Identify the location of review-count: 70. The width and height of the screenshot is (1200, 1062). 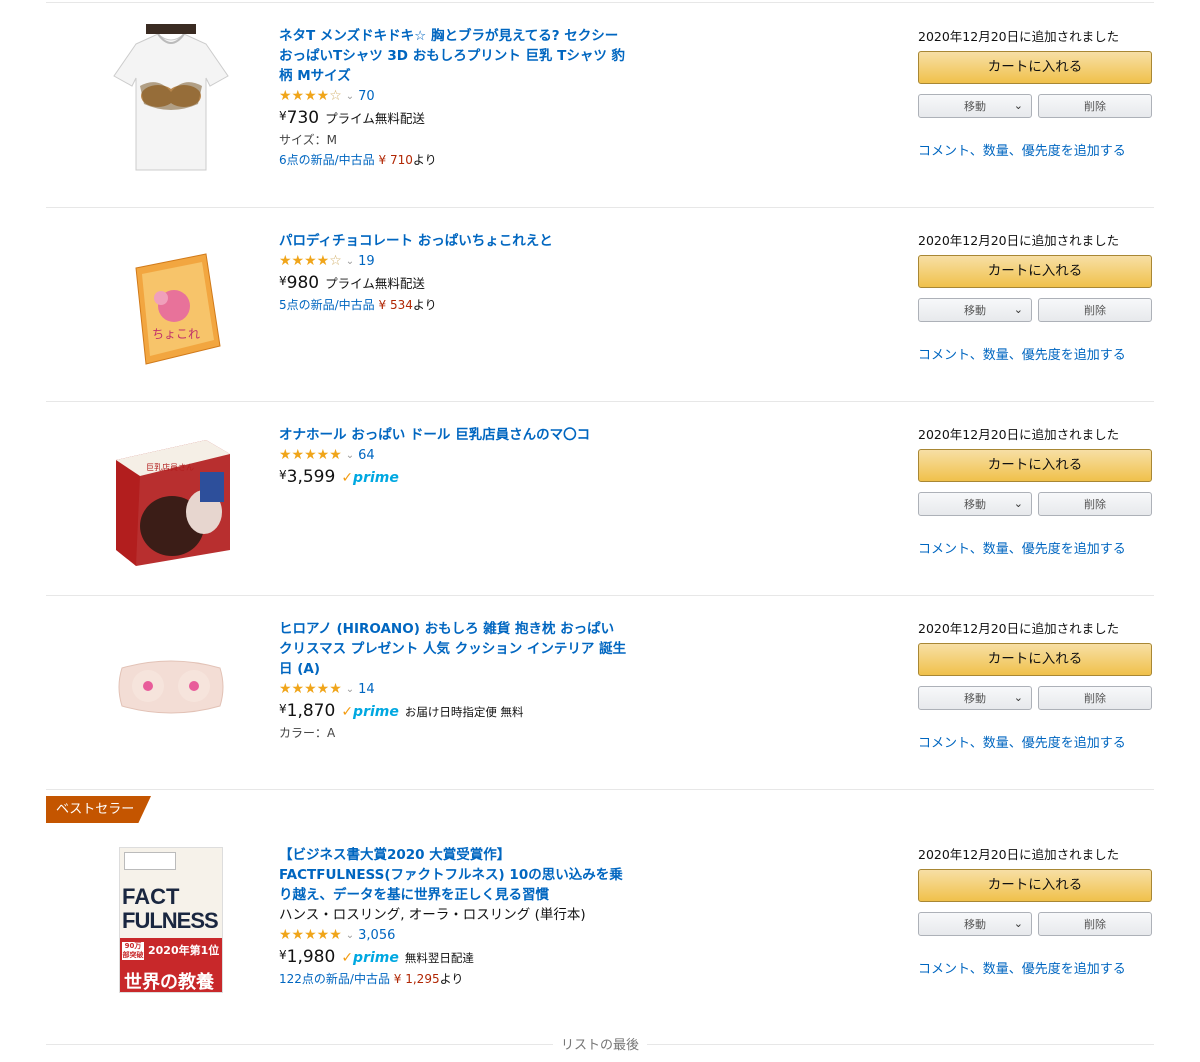
(366, 96).